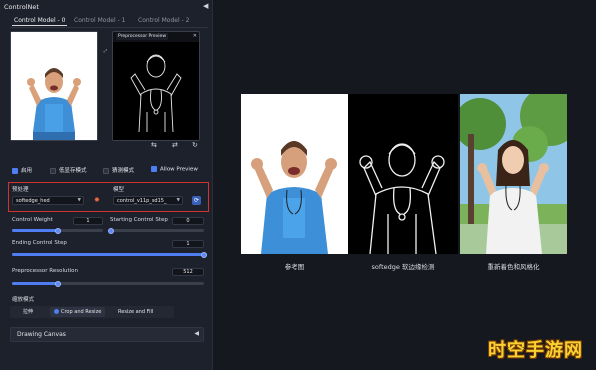 This screenshot has height=370, width=596. I want to click on tab-control-model-0: Control Model - 0, so click(40, 21).